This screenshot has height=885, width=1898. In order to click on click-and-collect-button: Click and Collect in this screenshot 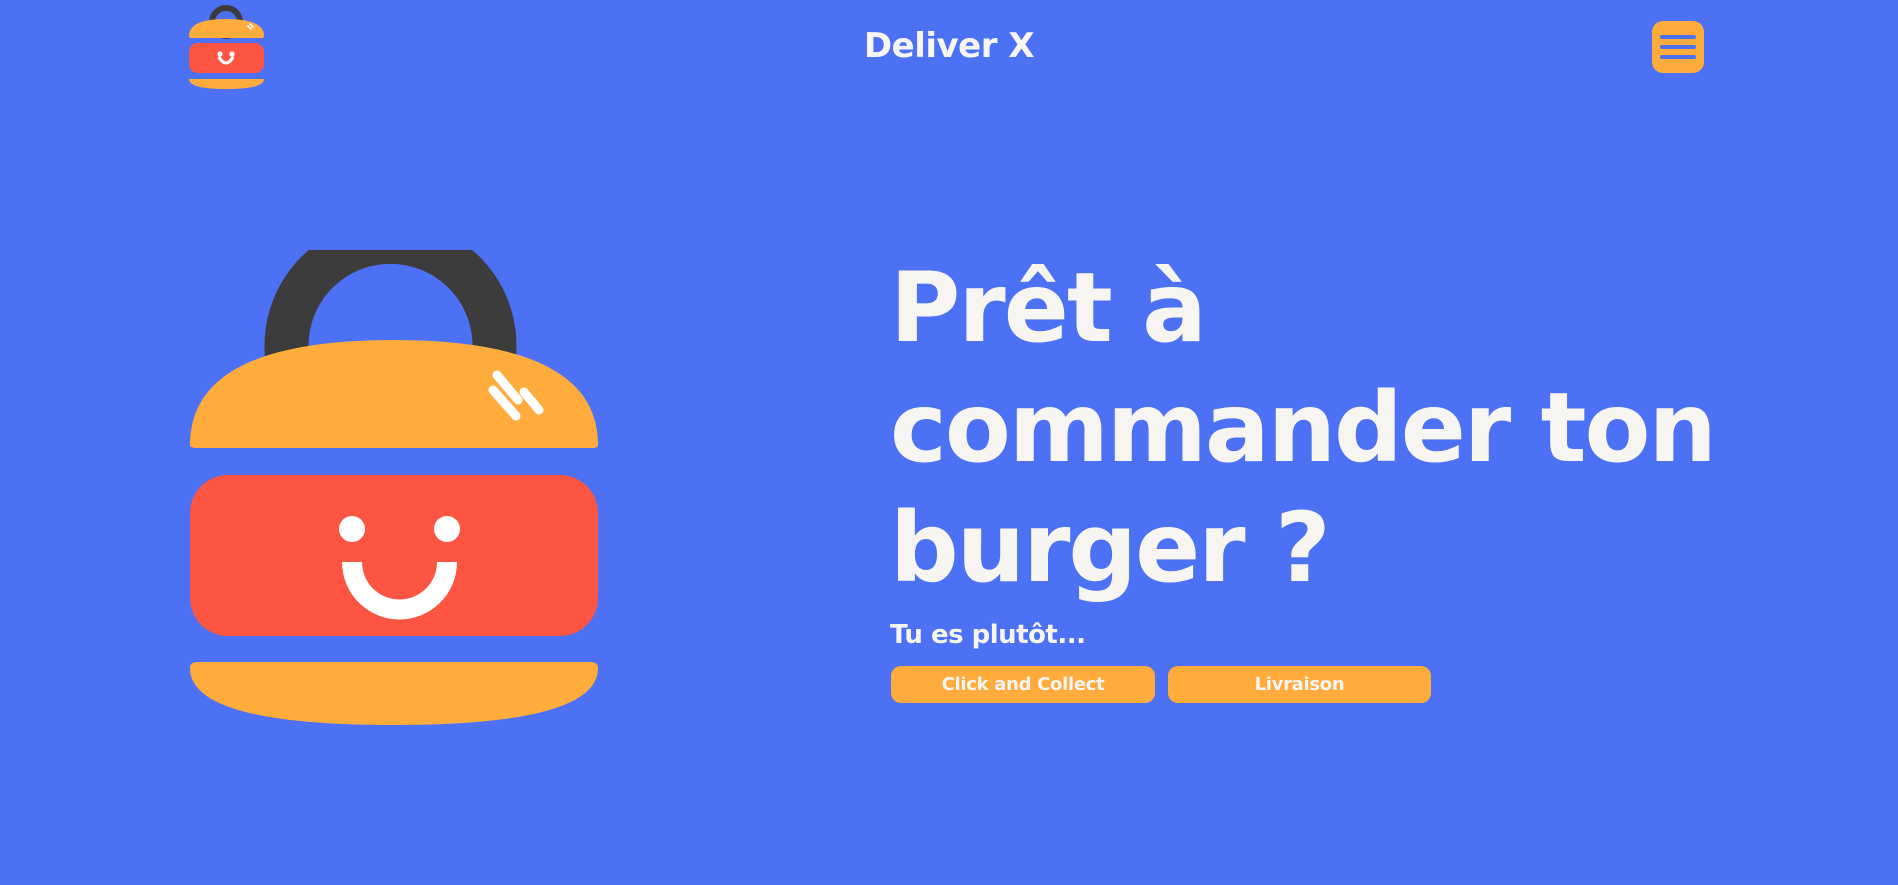, I will do `click(1023, 684)`.